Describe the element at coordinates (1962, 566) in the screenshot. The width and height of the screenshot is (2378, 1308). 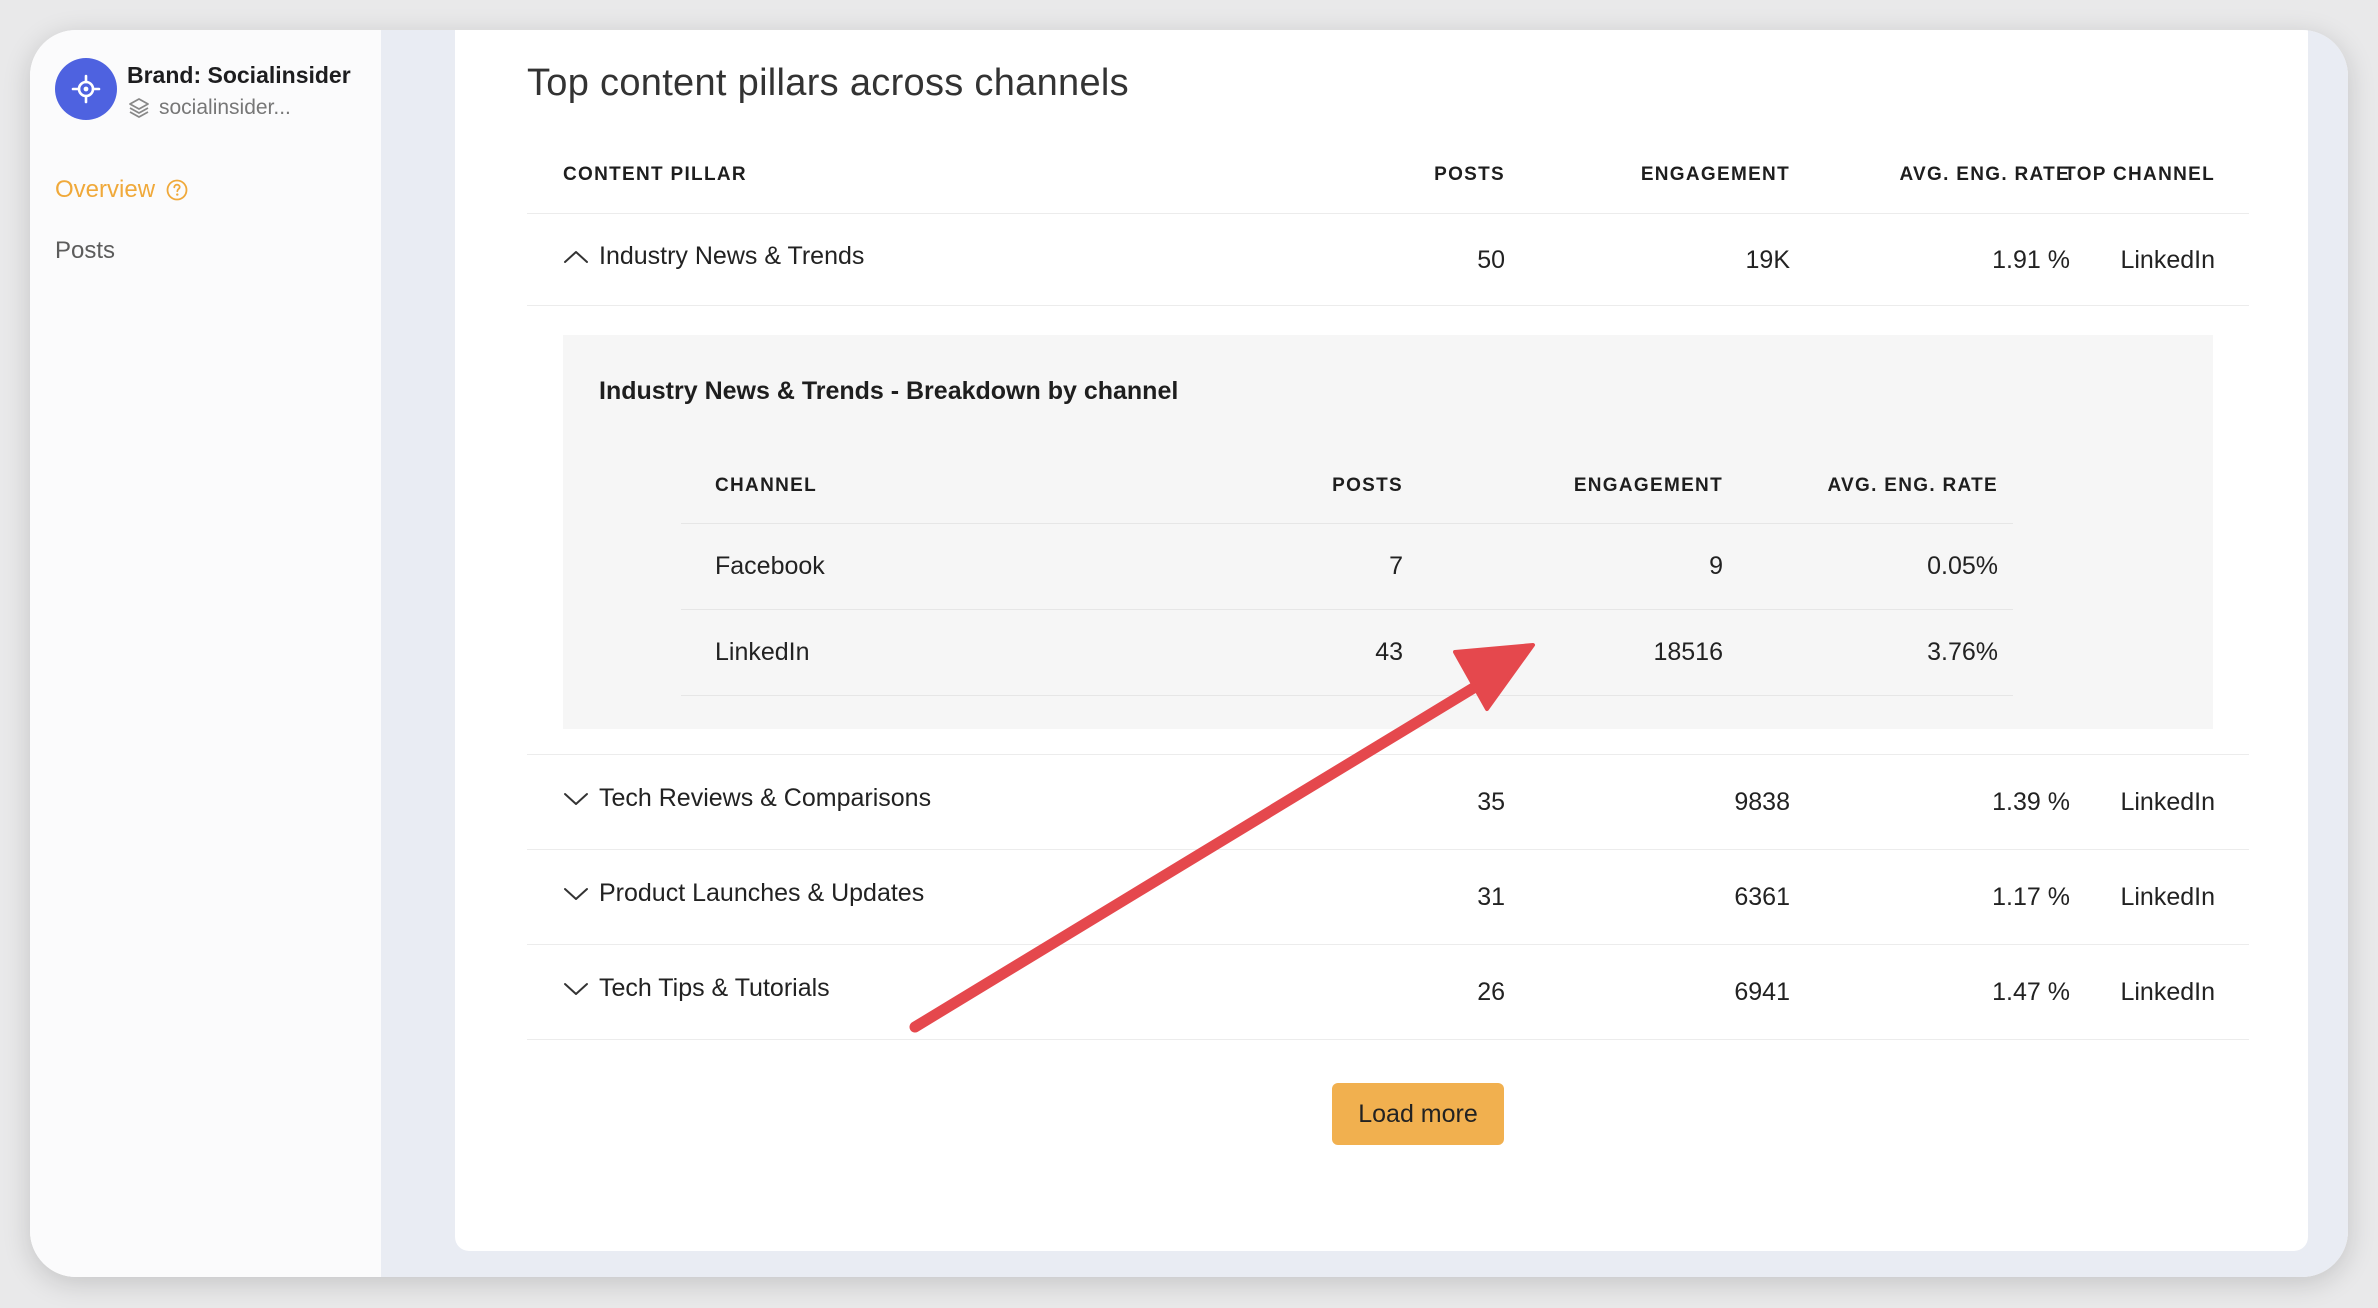
I see `breakdown-avg-eng-rate: 0.05%` at that location.